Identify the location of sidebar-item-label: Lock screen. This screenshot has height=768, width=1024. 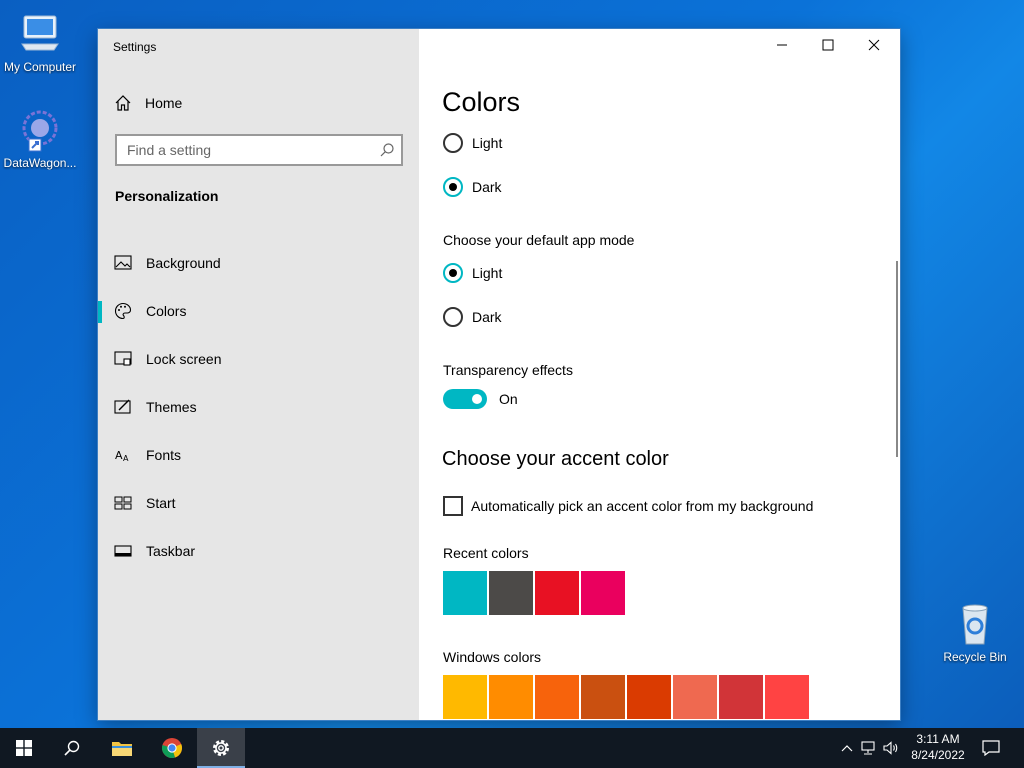
(184, 359).